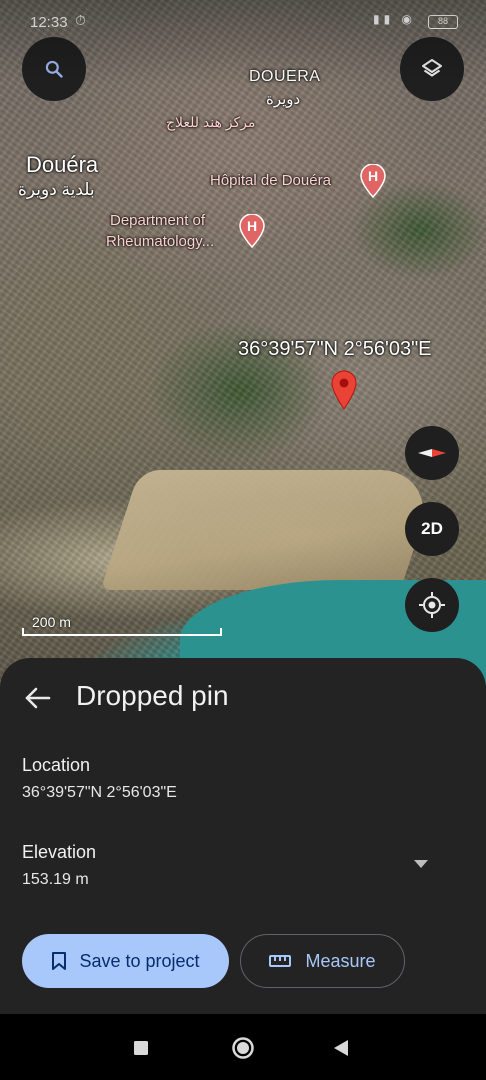 The height and width of the screenshot is (1080, 486). What do you see at coordinates (139, 960) in the screenshot?
I see `save-to-project-label: Save to project` at bounding box center [139, 960].